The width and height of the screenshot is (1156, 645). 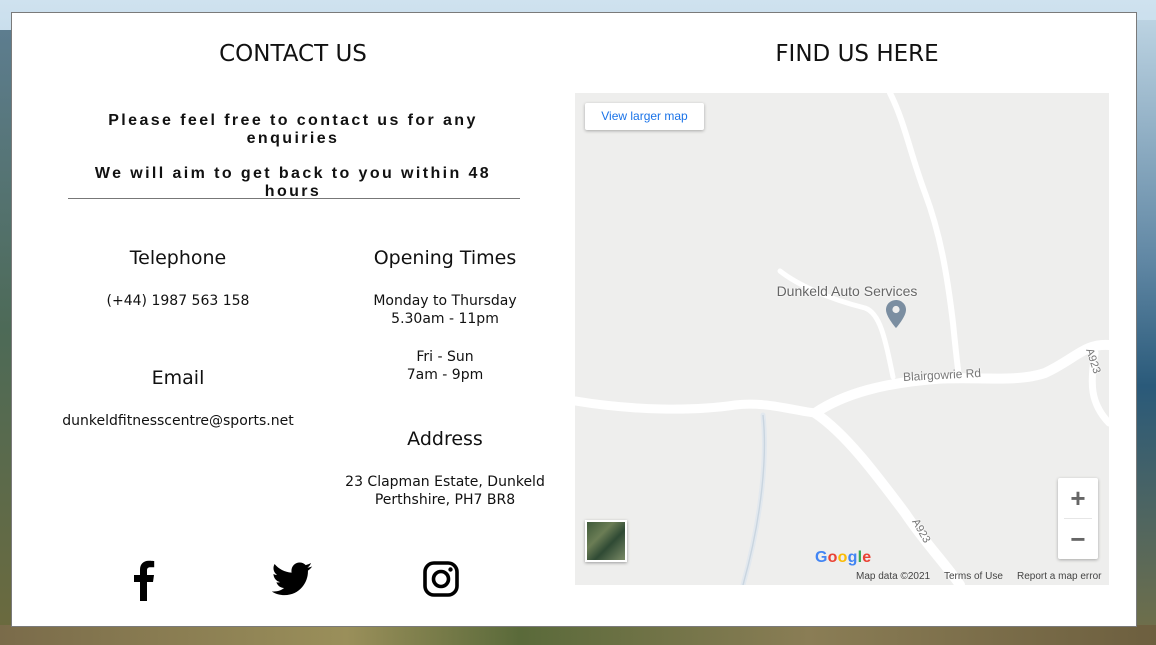 What do you see at coordinates (578, 635) in the screenshot?
I see `background-ground` at bounding box center [578, 635].